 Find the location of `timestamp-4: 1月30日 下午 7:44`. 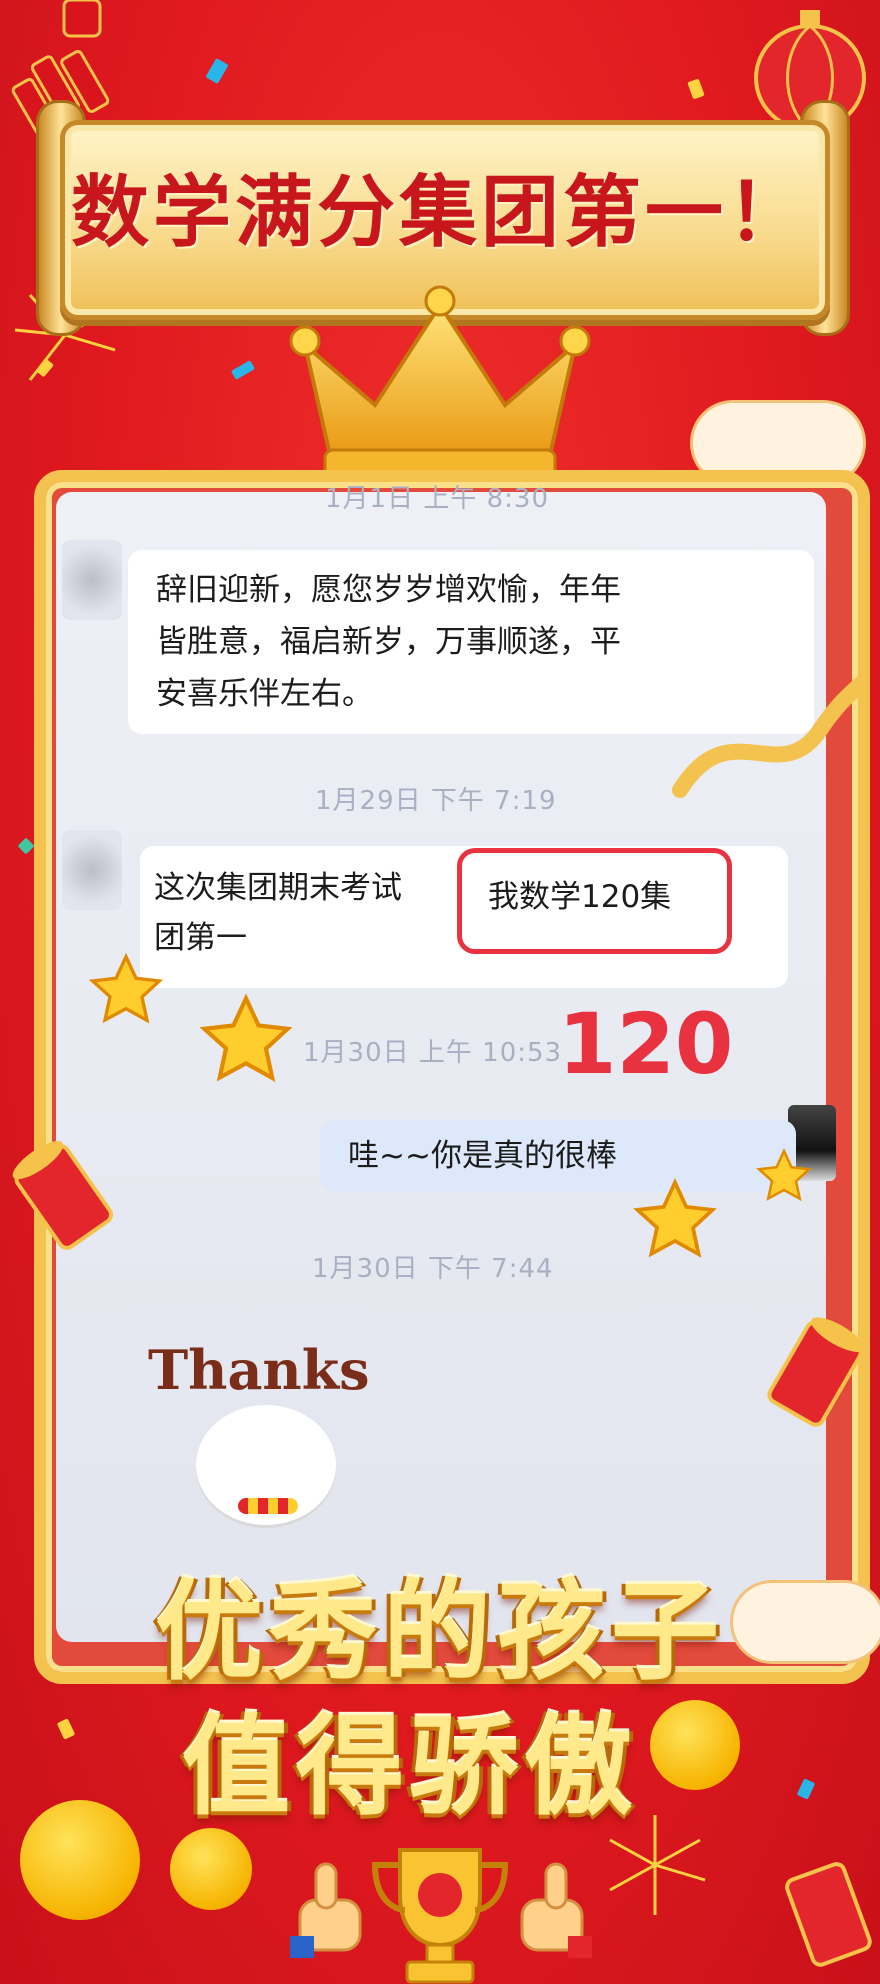

timestamp-4: 1月30日 下午 7:44 is located at coordinates (433, 1269).